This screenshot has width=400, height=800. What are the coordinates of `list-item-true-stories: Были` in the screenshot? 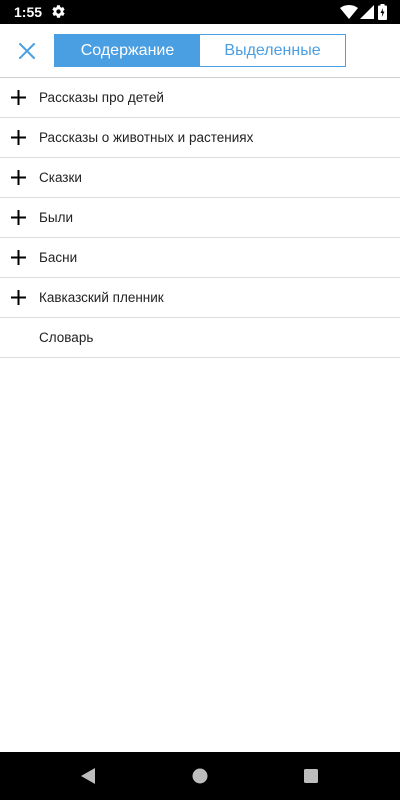 It's located at (200, 218).